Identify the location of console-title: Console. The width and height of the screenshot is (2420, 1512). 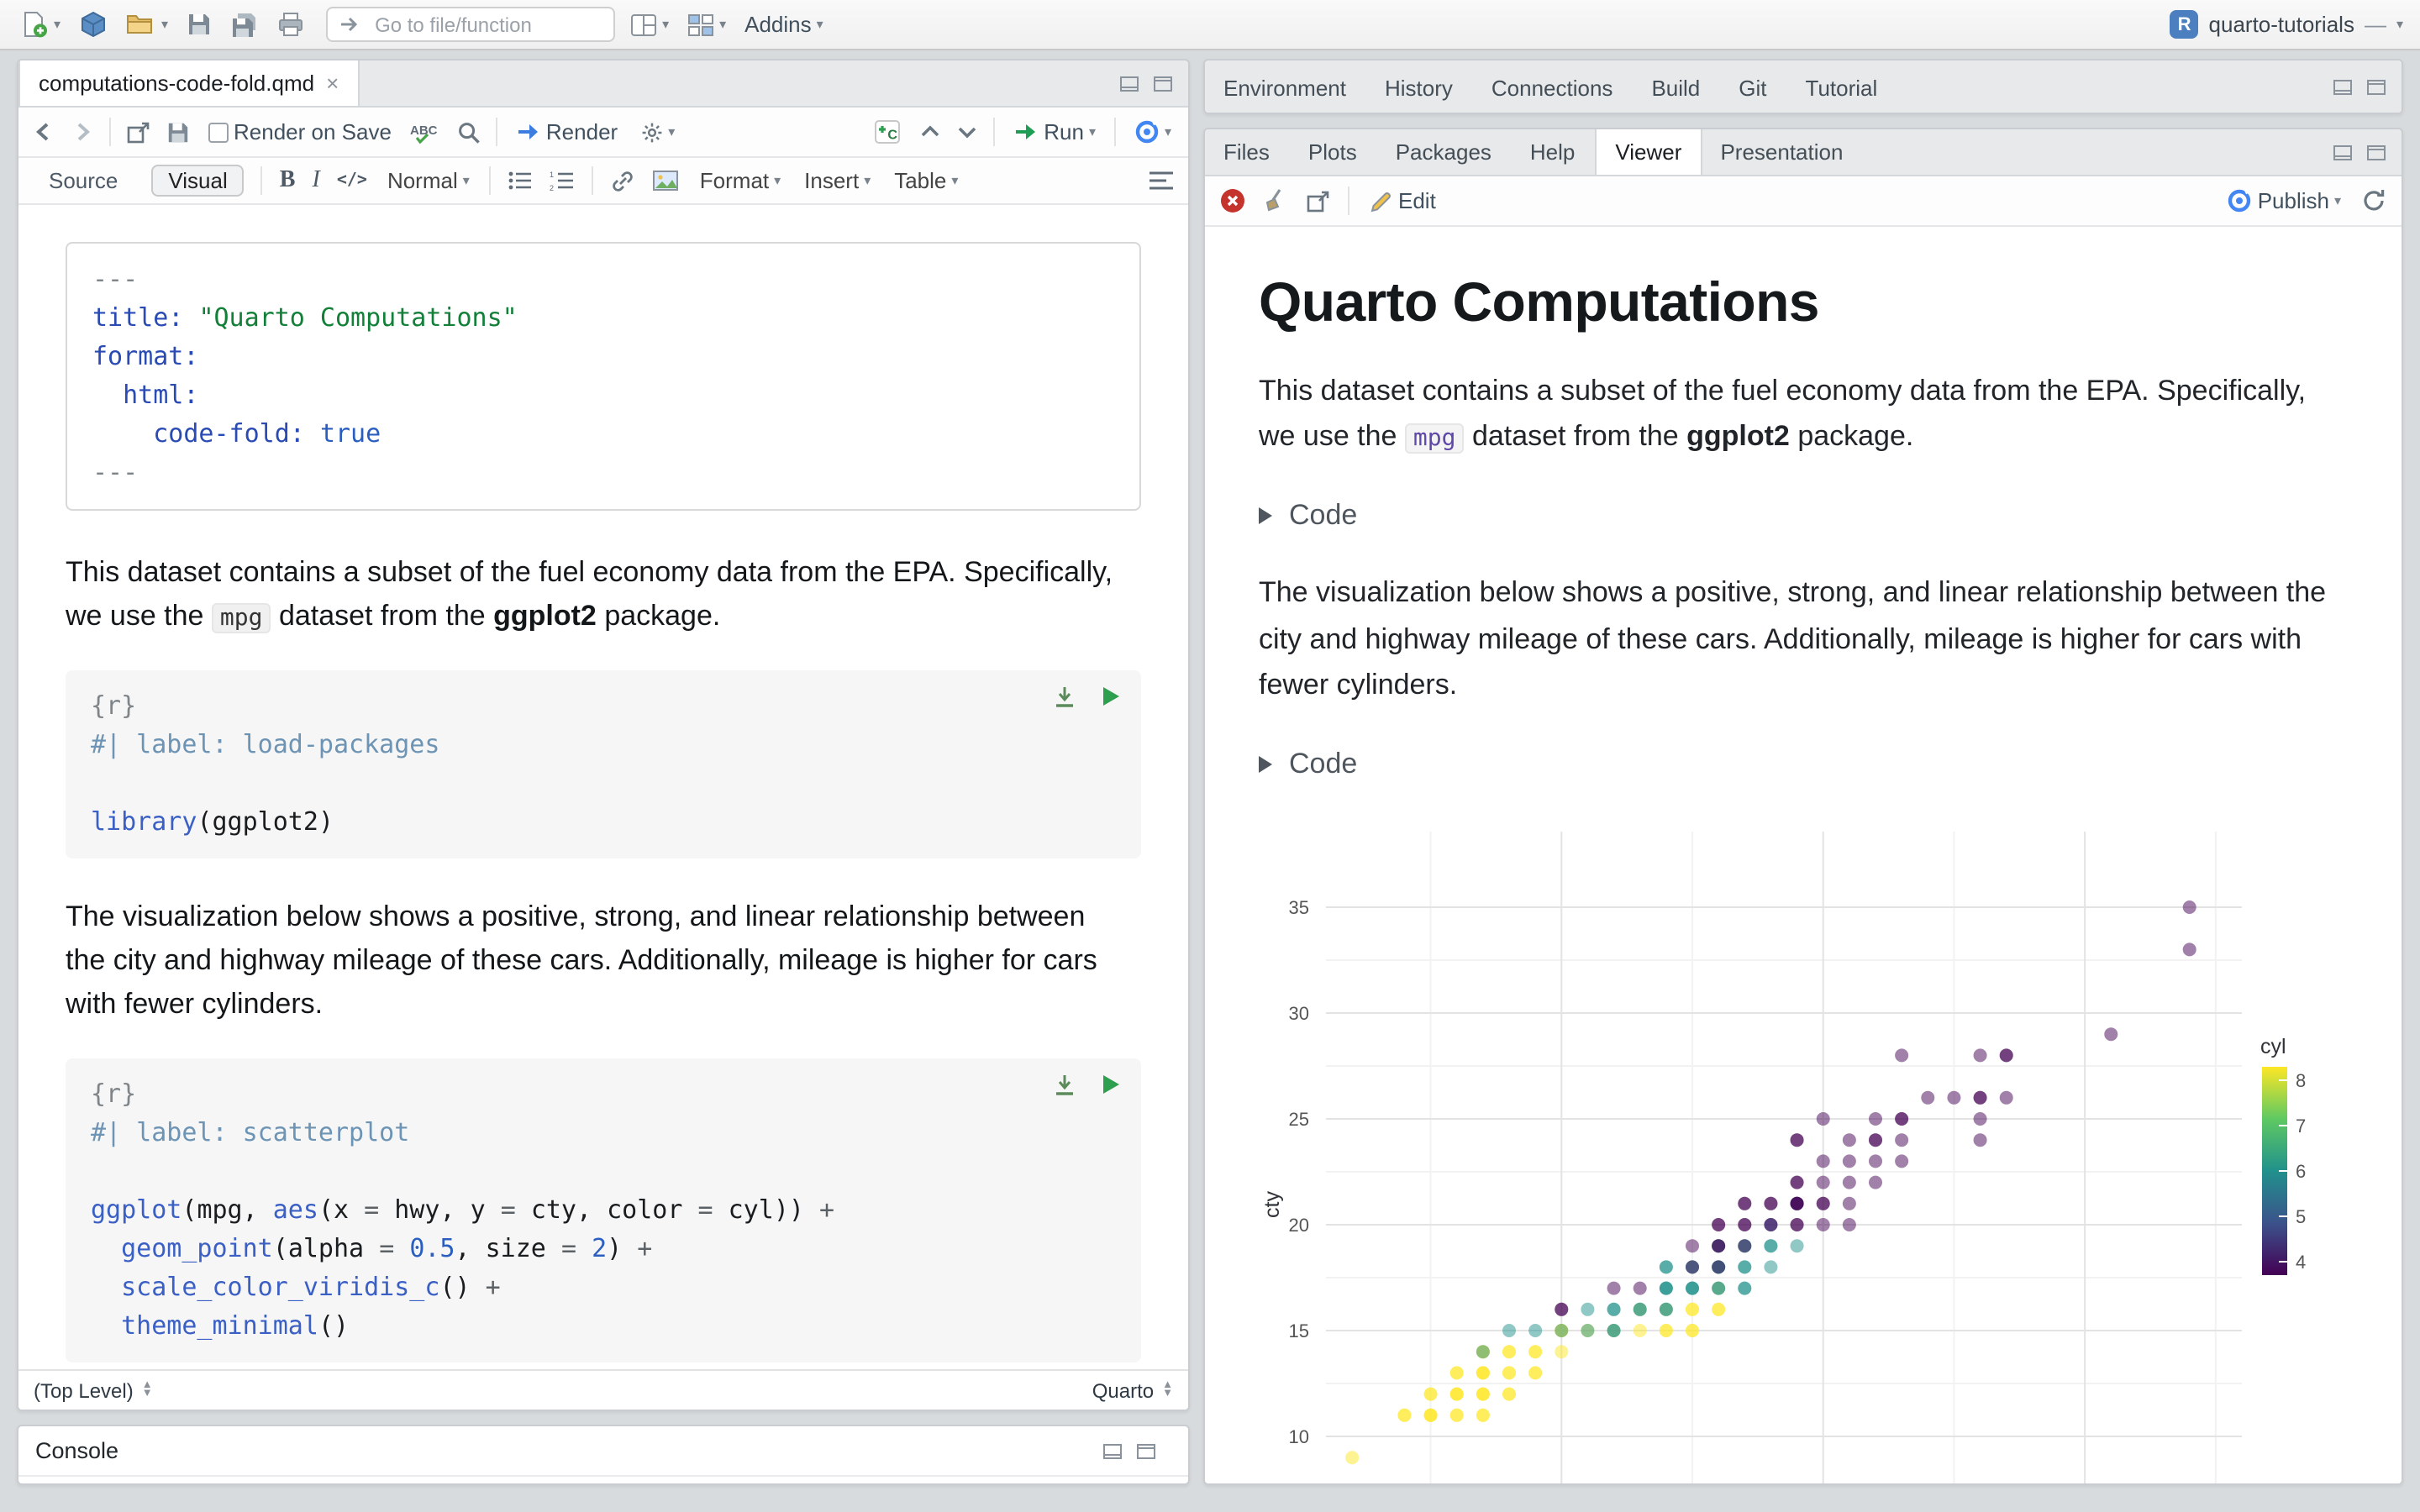
(77, 1450).